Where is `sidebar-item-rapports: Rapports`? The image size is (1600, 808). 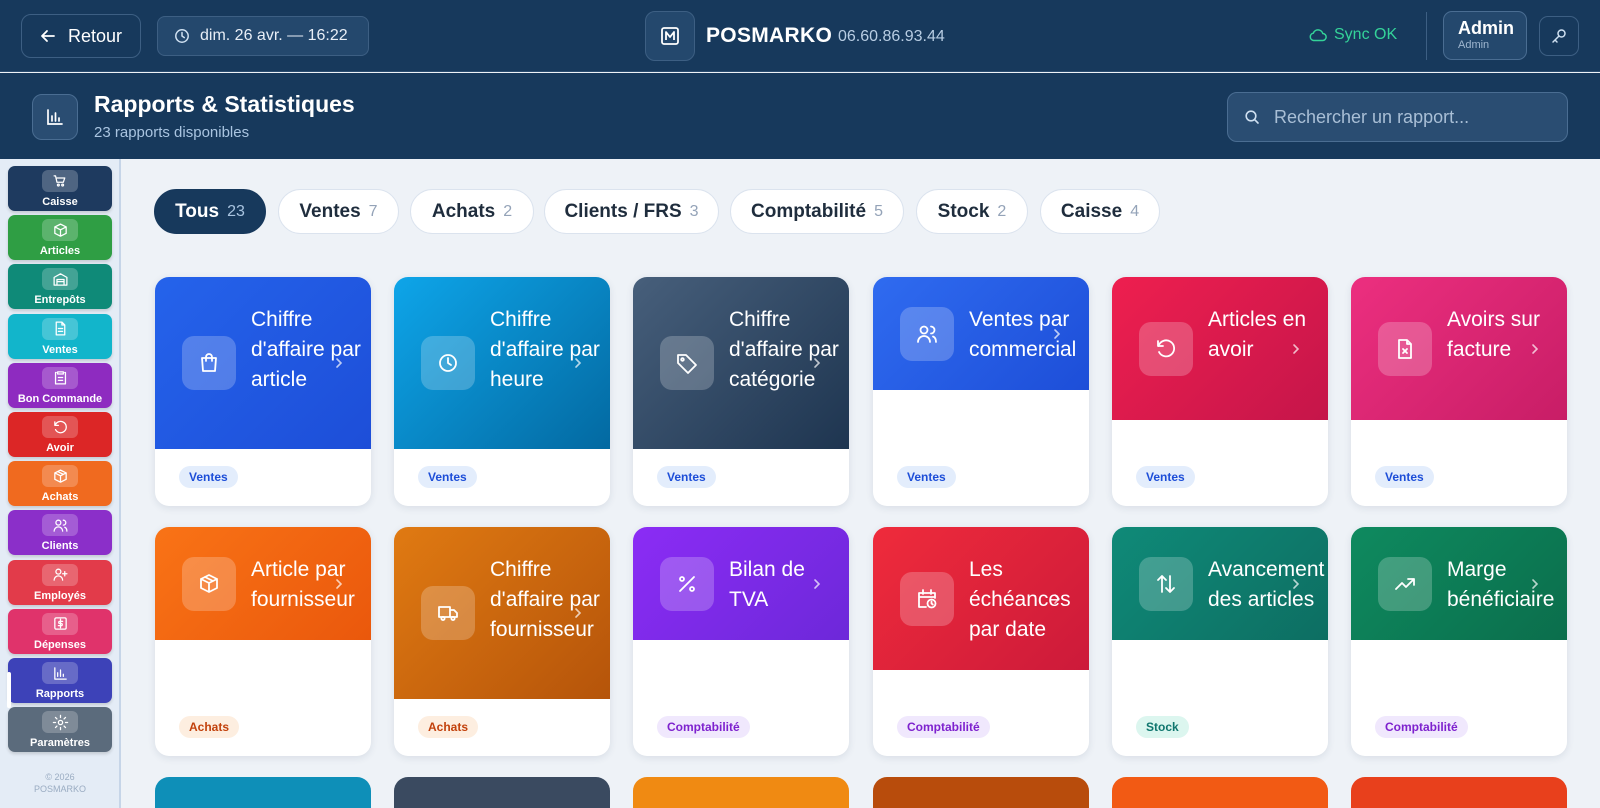 sidebar-item-rapports: Rapports is located at coordinates (60, 680).